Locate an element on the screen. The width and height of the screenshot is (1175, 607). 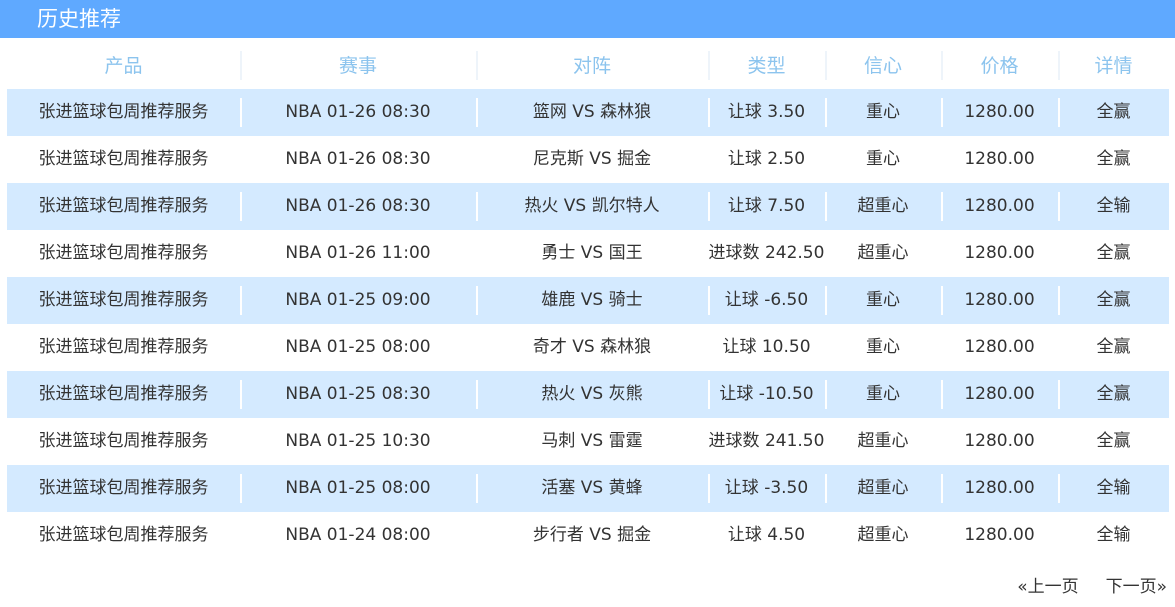
page-title: 历史推荐 is located at coordinates (587, 19).